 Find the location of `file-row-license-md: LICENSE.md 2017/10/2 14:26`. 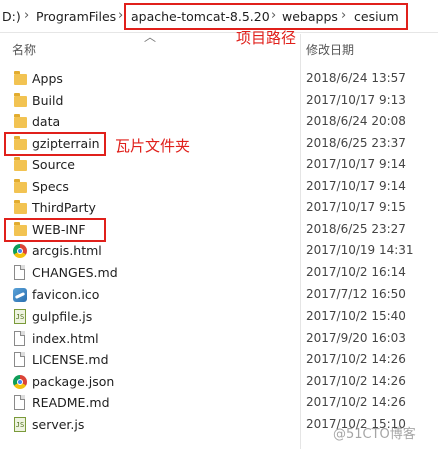

file-row-license-md: LICENSE.md 2017/10/2 14:26 is located at coordinates (219, 359).